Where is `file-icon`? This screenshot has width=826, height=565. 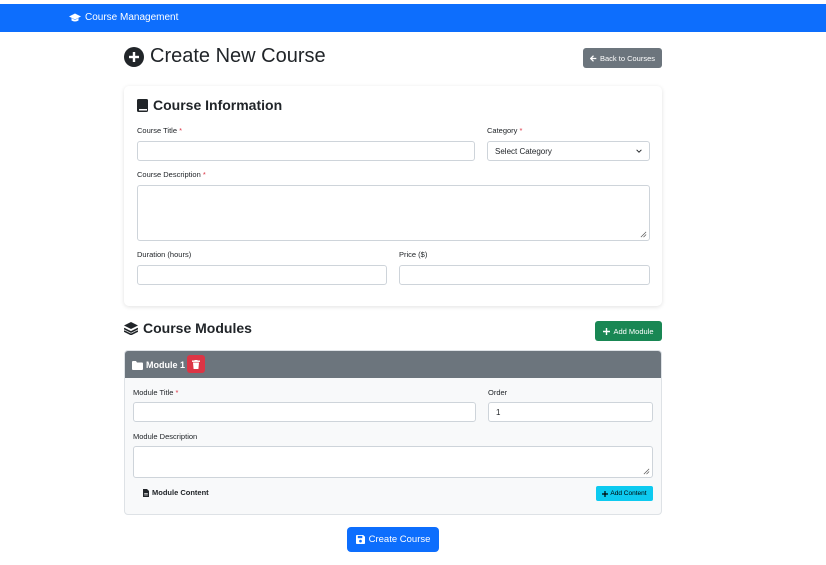
file-icon is located at coordinates (146, 492).